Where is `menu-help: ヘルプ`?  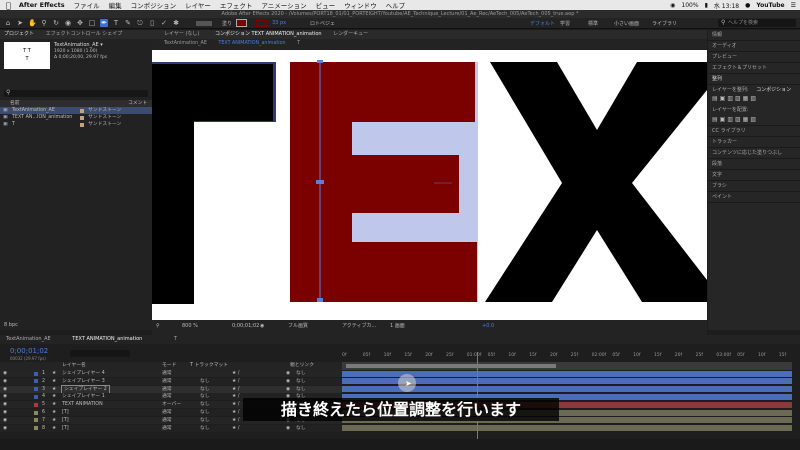 menu-help: ヘルプ is located at coordinates (396, 5).